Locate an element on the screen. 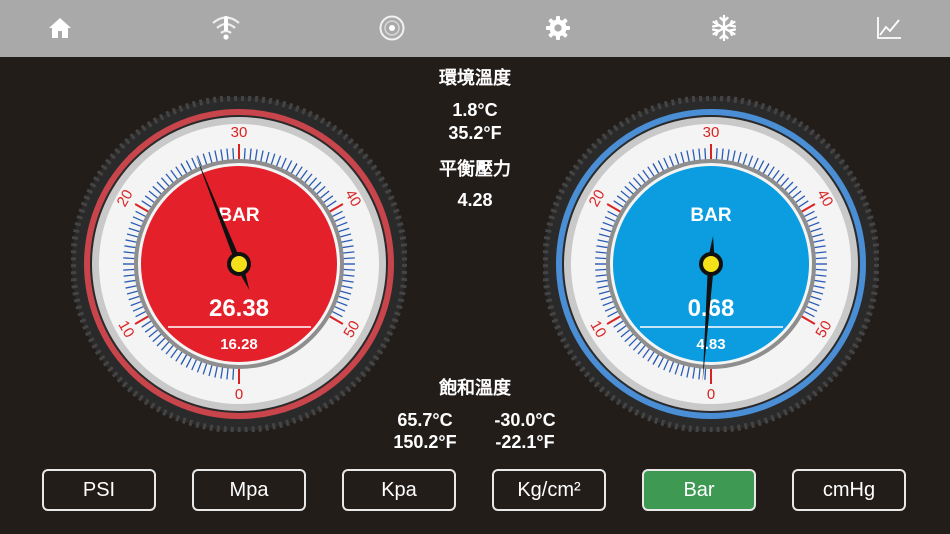 This screenshot has height=534, width=950. ambient-temp-label: 環境溫度 is located at coordinates (475, 78).